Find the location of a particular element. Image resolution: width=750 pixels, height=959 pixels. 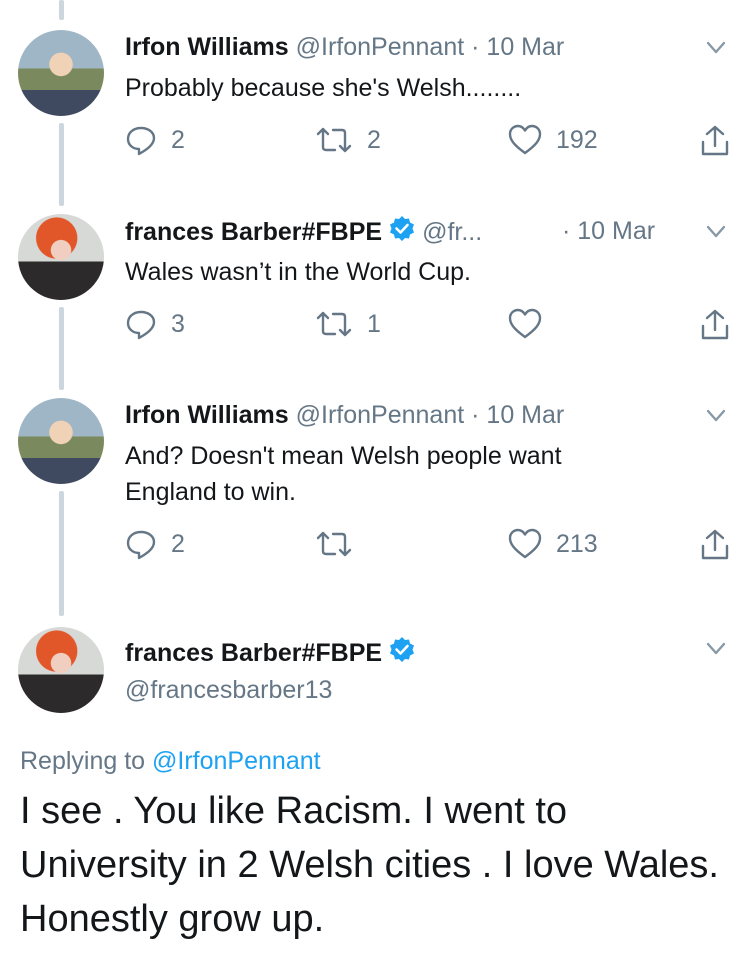

retweet-count: 2 is located at coordinates (374, 139).